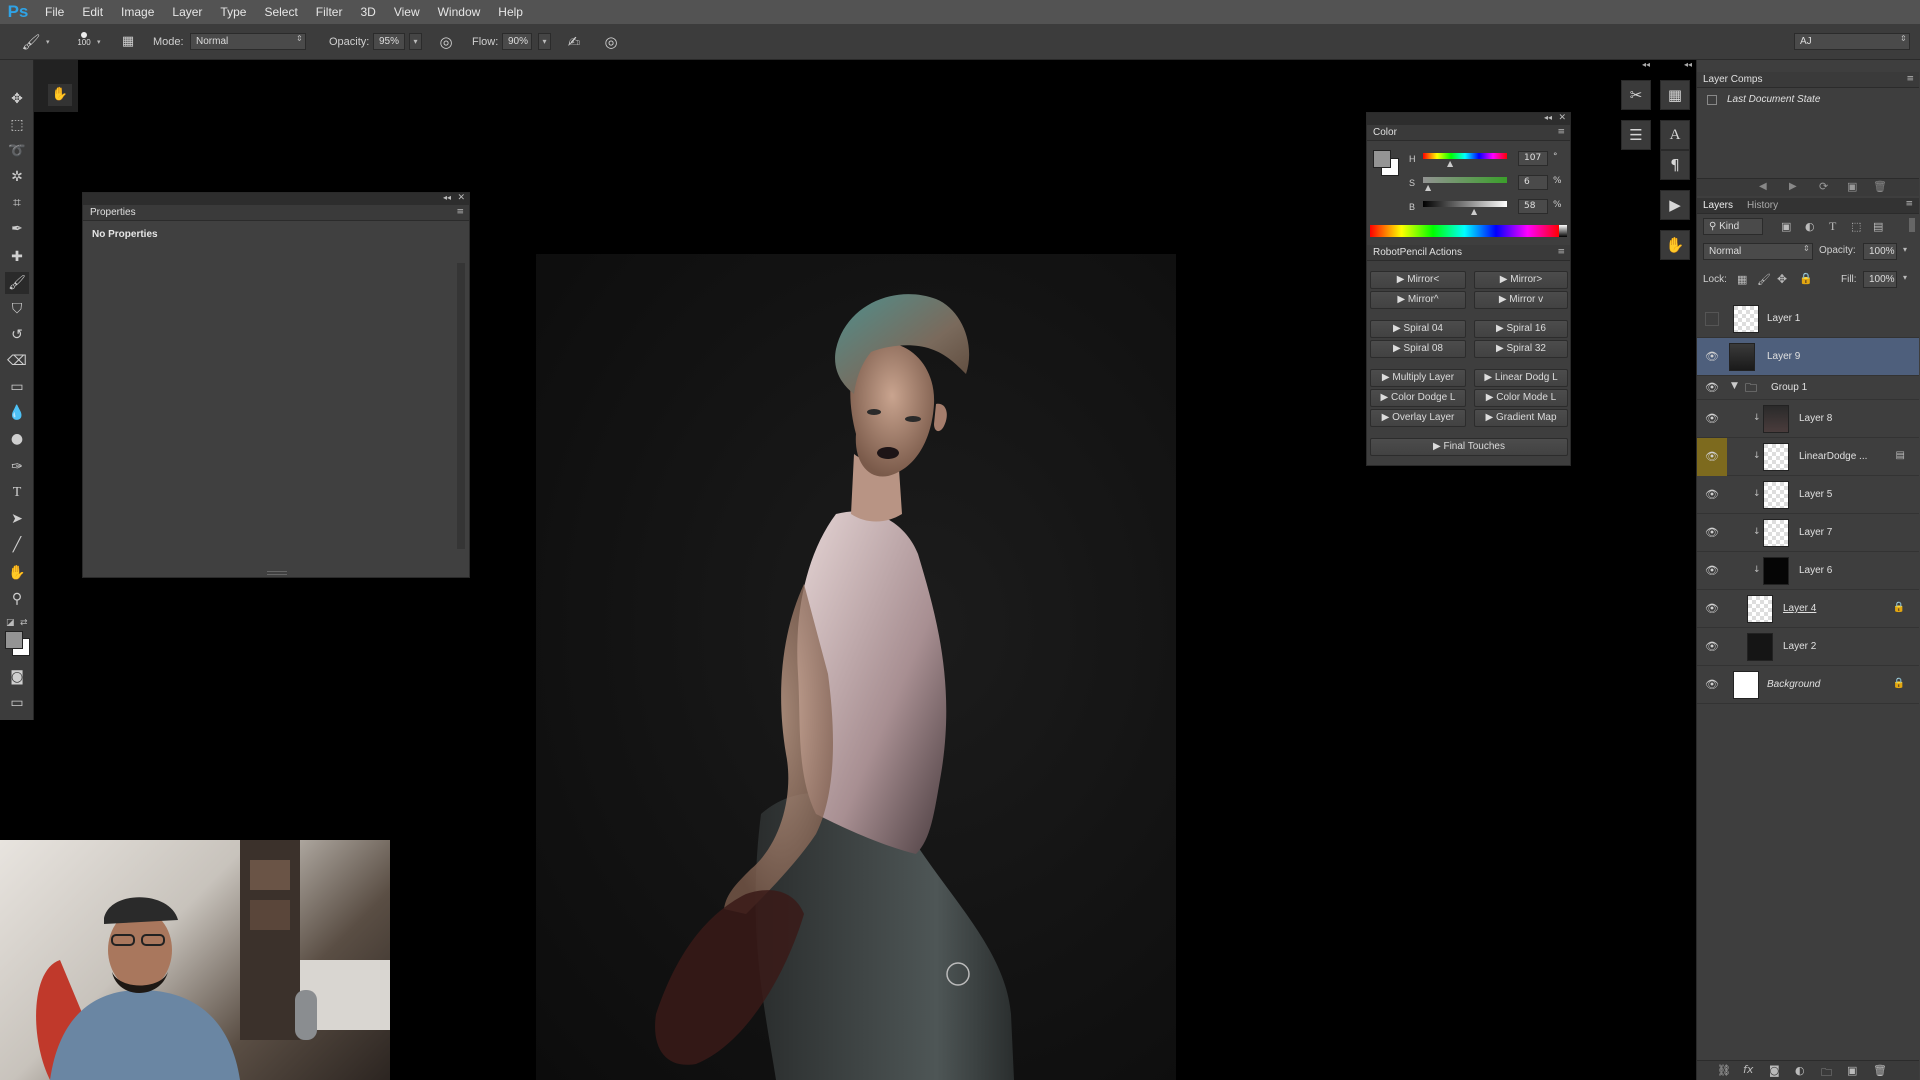 This screenshot has height=1080, width=1920. Describe the element at coordinates (1808, 685) in the screenshot. I see `layer-row-background: 👁 Background 🔒` at that location.